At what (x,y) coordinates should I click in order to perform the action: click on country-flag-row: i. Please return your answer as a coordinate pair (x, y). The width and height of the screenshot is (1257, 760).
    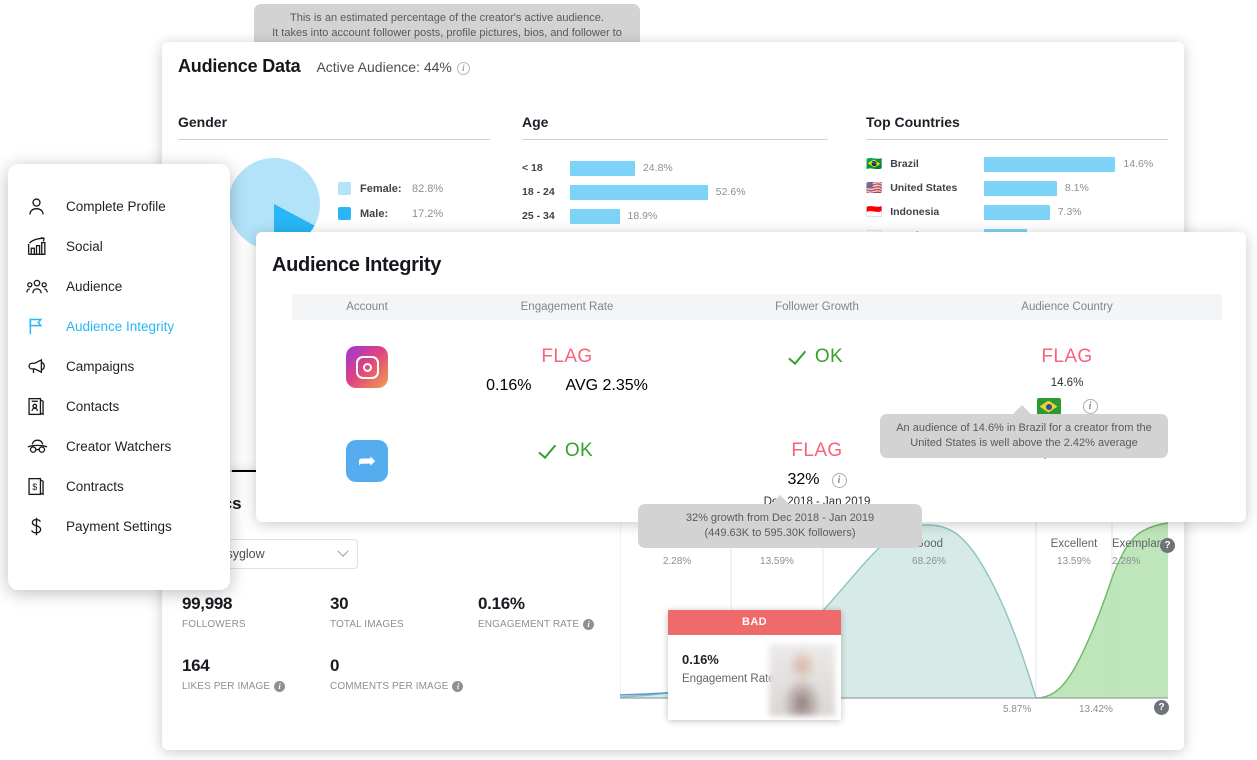
    Looking at the image, I should click on (1067, 406).